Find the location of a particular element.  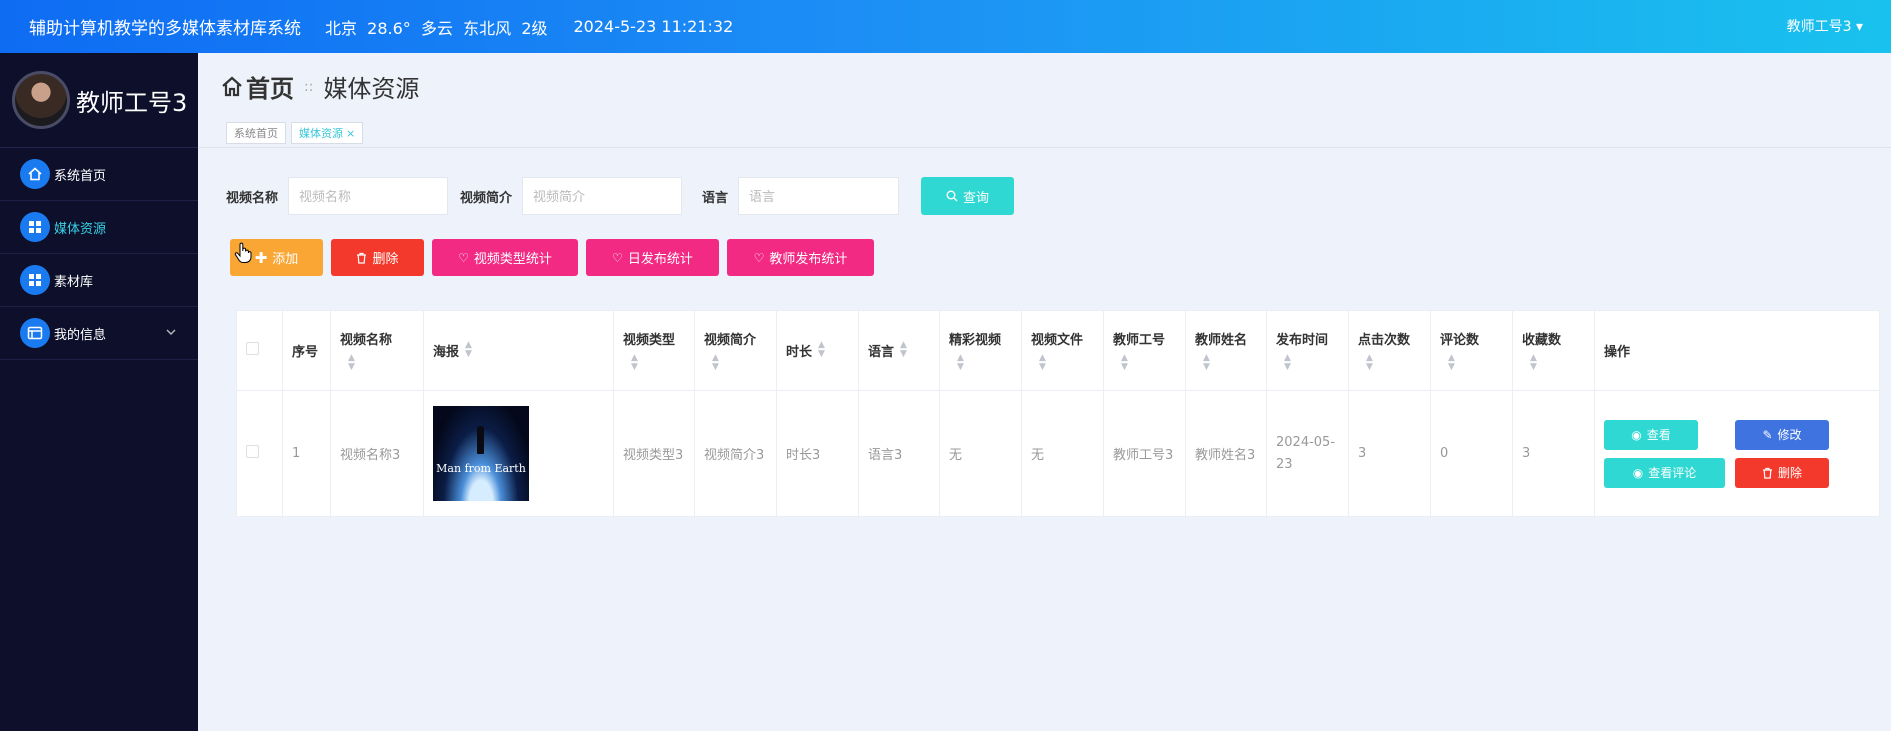

sidebar-item-home: 系统首页 is located at coordinates (99, 174).